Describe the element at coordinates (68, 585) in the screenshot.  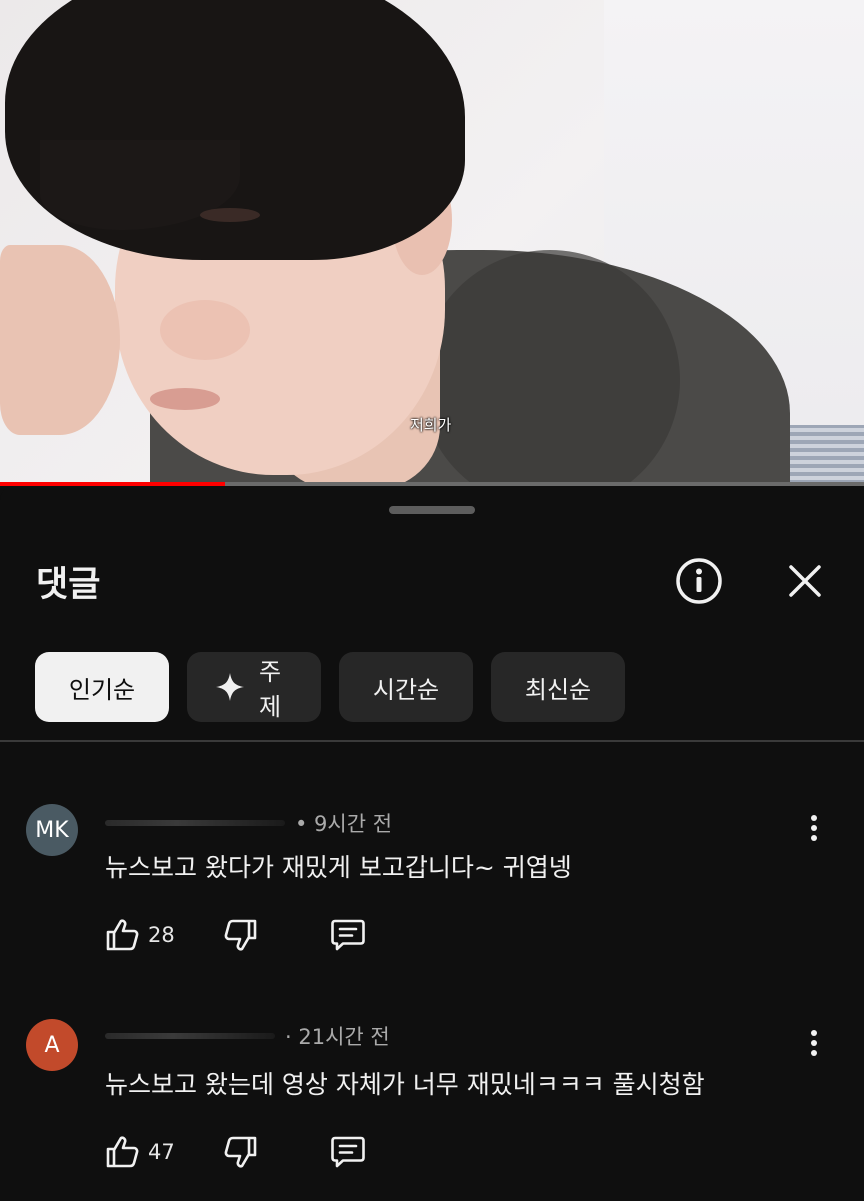
I see `panel-title: 댓글` at that location.